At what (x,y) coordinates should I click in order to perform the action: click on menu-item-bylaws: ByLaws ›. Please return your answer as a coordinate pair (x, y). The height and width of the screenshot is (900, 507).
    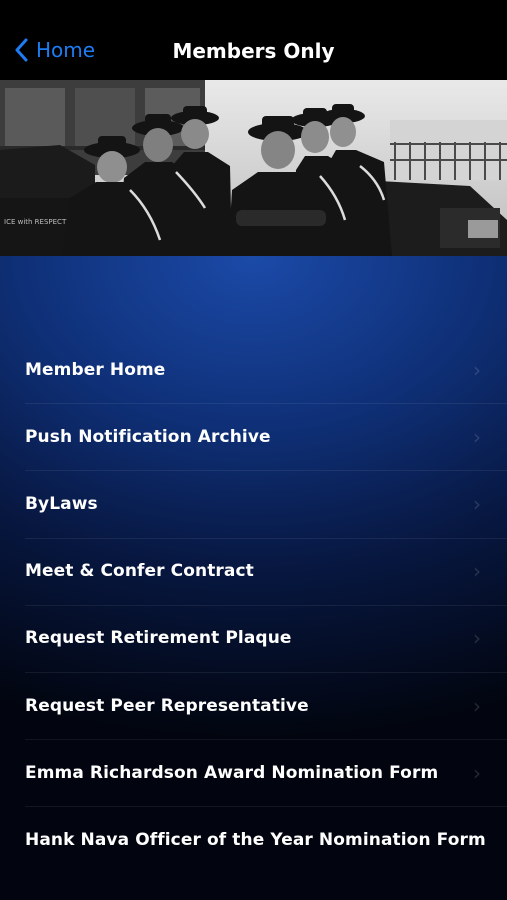
    Looking at the image, I should click on (253, 503).